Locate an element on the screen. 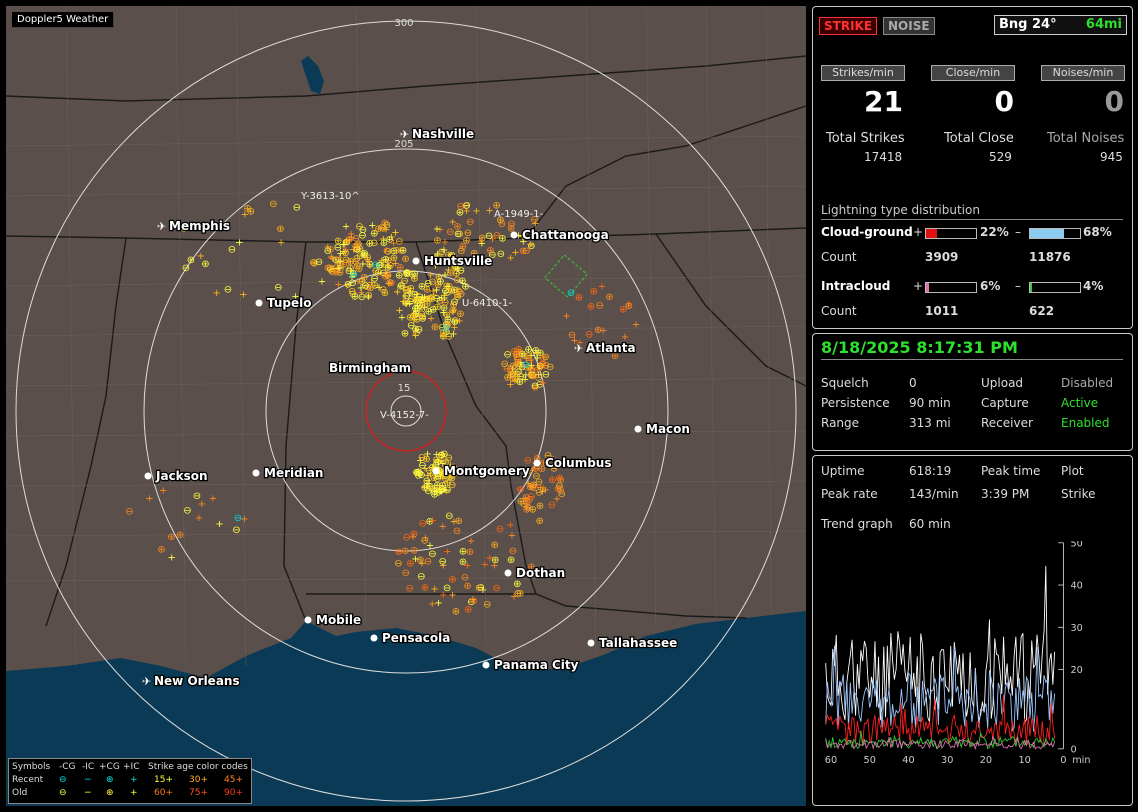 The image size is (1138, 812). city-marker: Tallahassee is located at coordinates (633, 643).